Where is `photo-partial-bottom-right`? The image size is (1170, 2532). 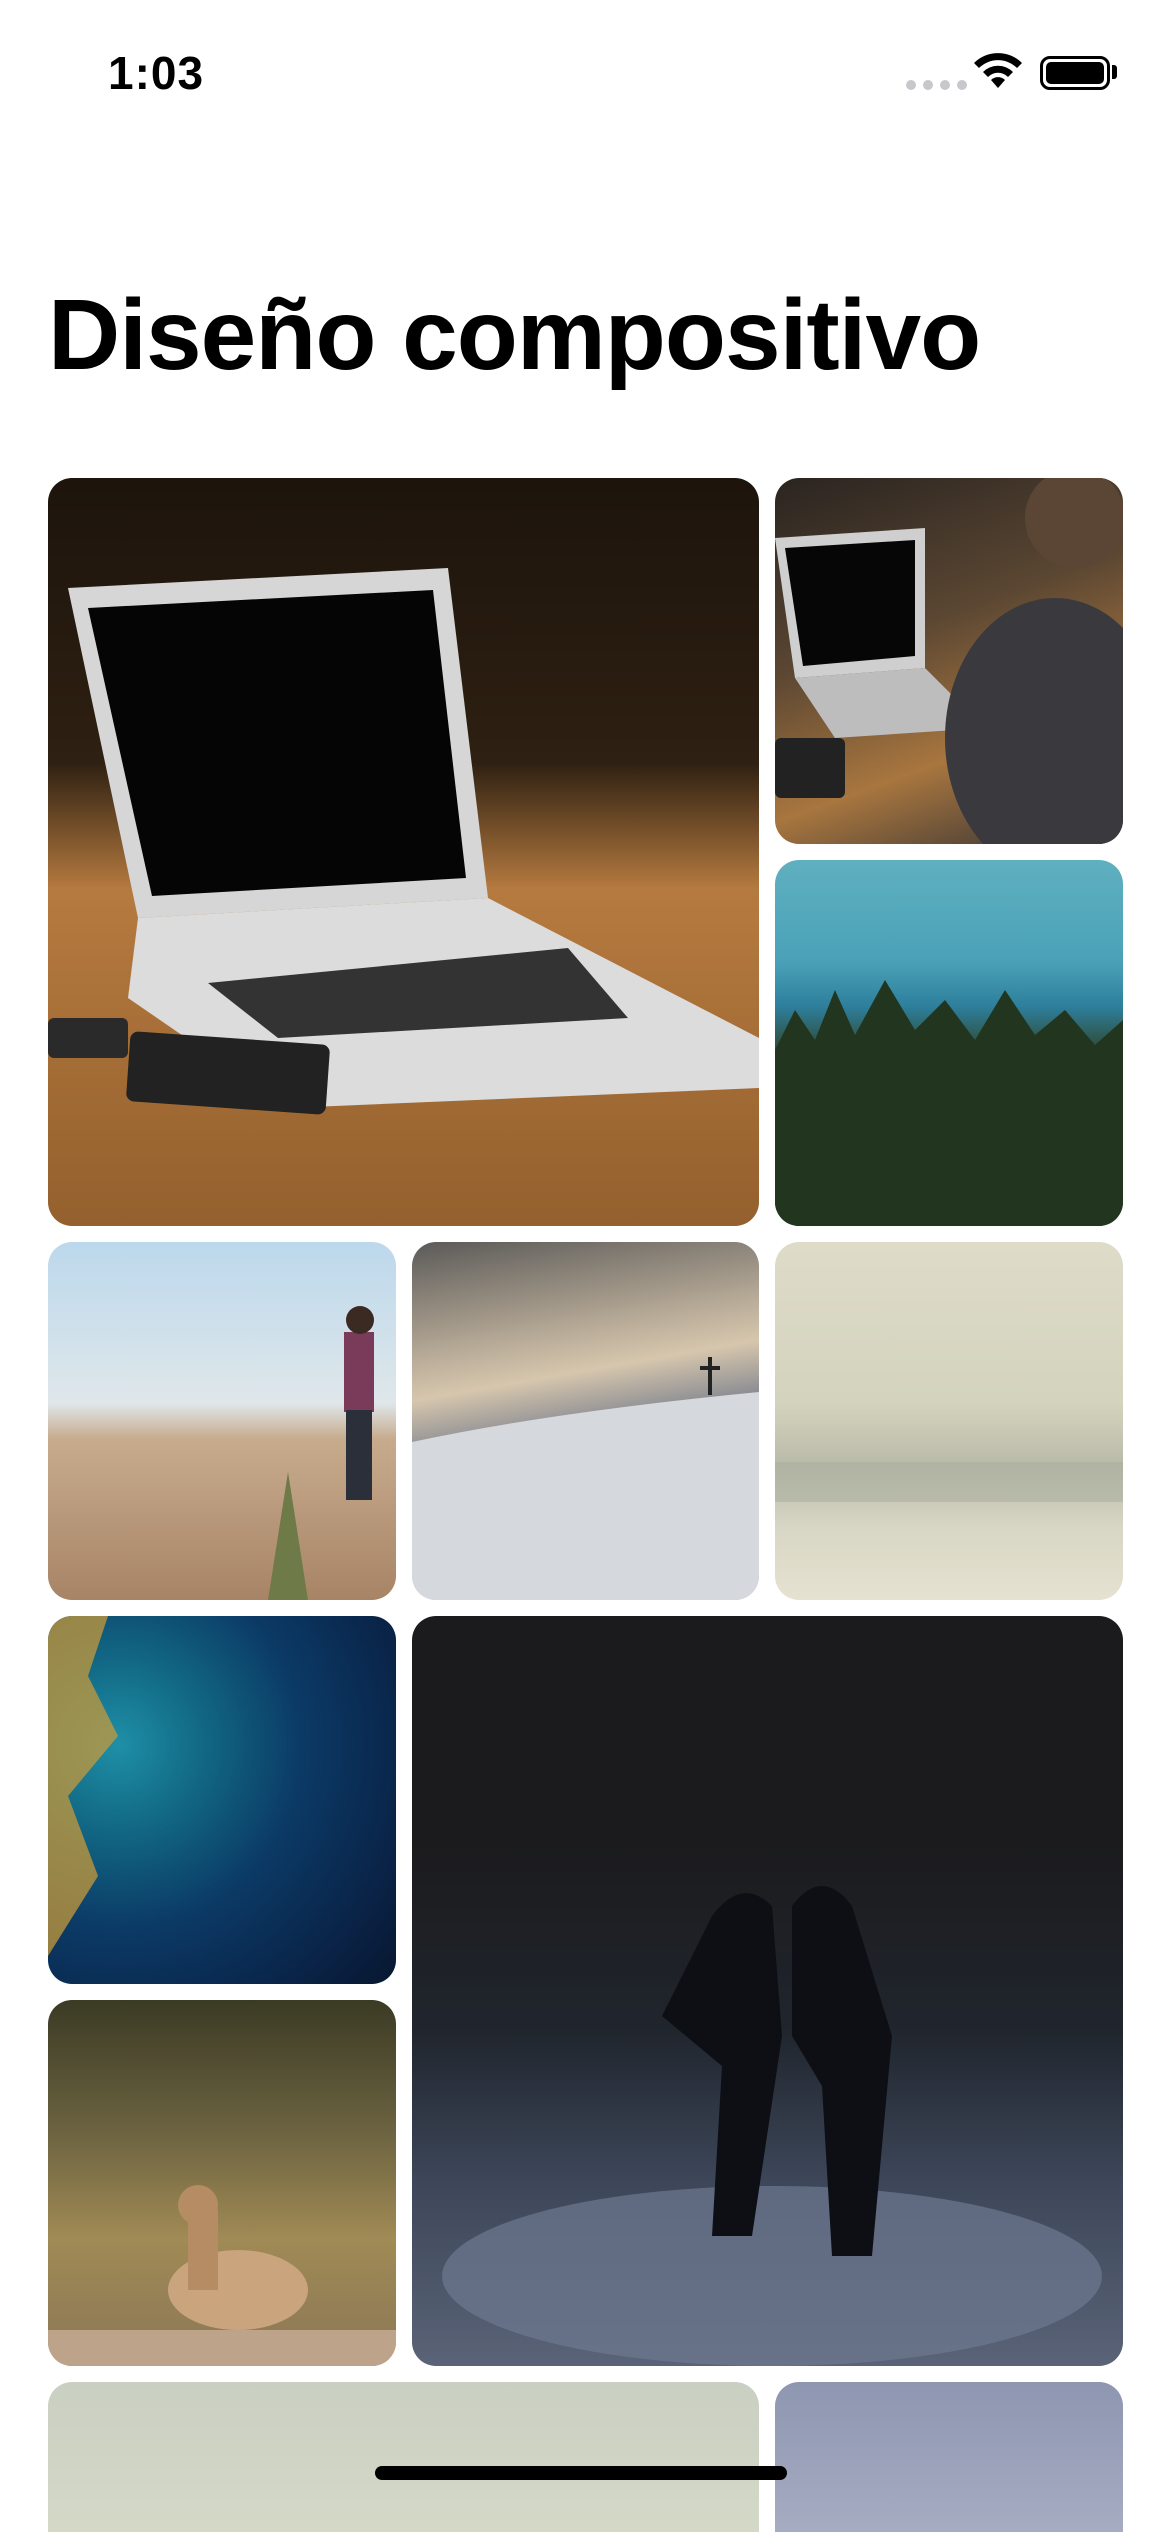 photo-partial-bottom-right is located at coordinates (949, 2457).